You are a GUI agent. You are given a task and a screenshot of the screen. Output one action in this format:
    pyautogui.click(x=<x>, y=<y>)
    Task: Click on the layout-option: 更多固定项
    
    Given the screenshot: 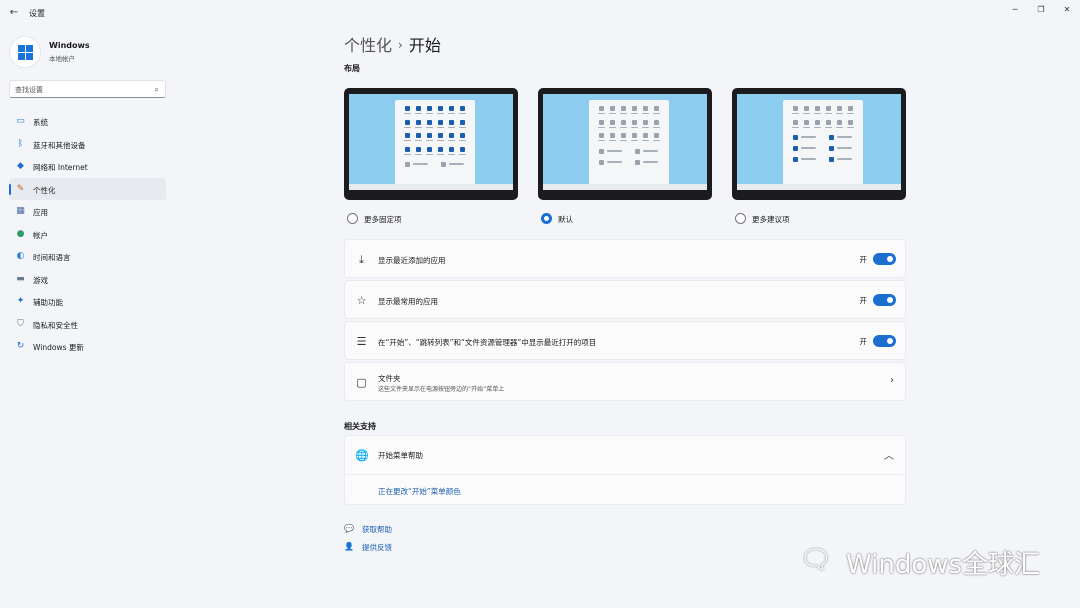 What is the action you would take?
    pyautogui.click(x=431, y=156)
    